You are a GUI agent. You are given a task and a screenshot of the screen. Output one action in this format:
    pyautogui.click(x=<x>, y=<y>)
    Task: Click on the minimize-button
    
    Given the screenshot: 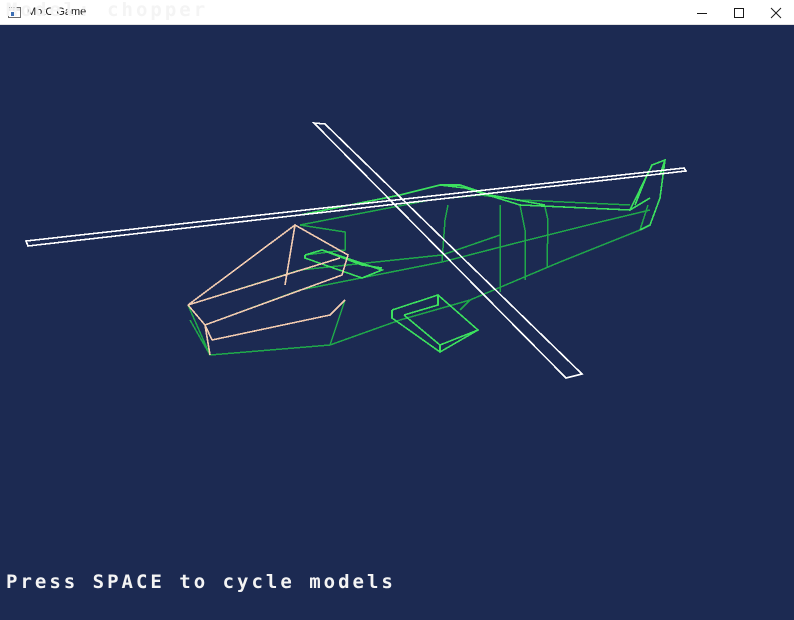 What is the action you would take?
    pyautogui.click(x=701, y=12)
    